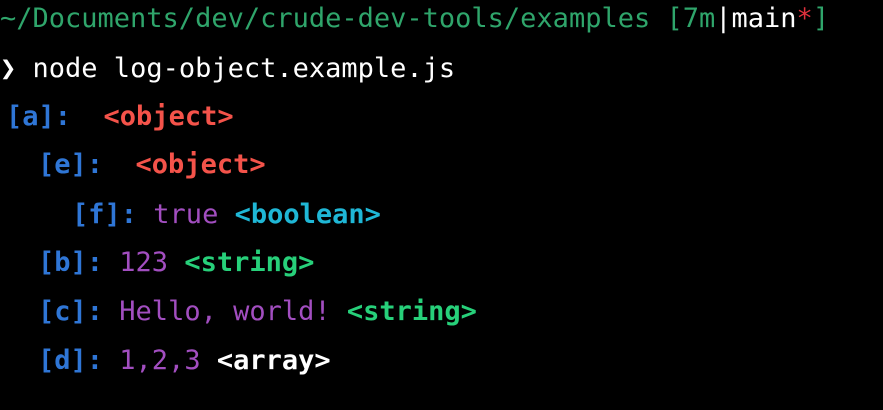 Image resolution: width=883 pixels, height=410 pixels. Describe the element at coordinates (71, 262) in the screenshot. I see `output-key: [b]:` at that location.